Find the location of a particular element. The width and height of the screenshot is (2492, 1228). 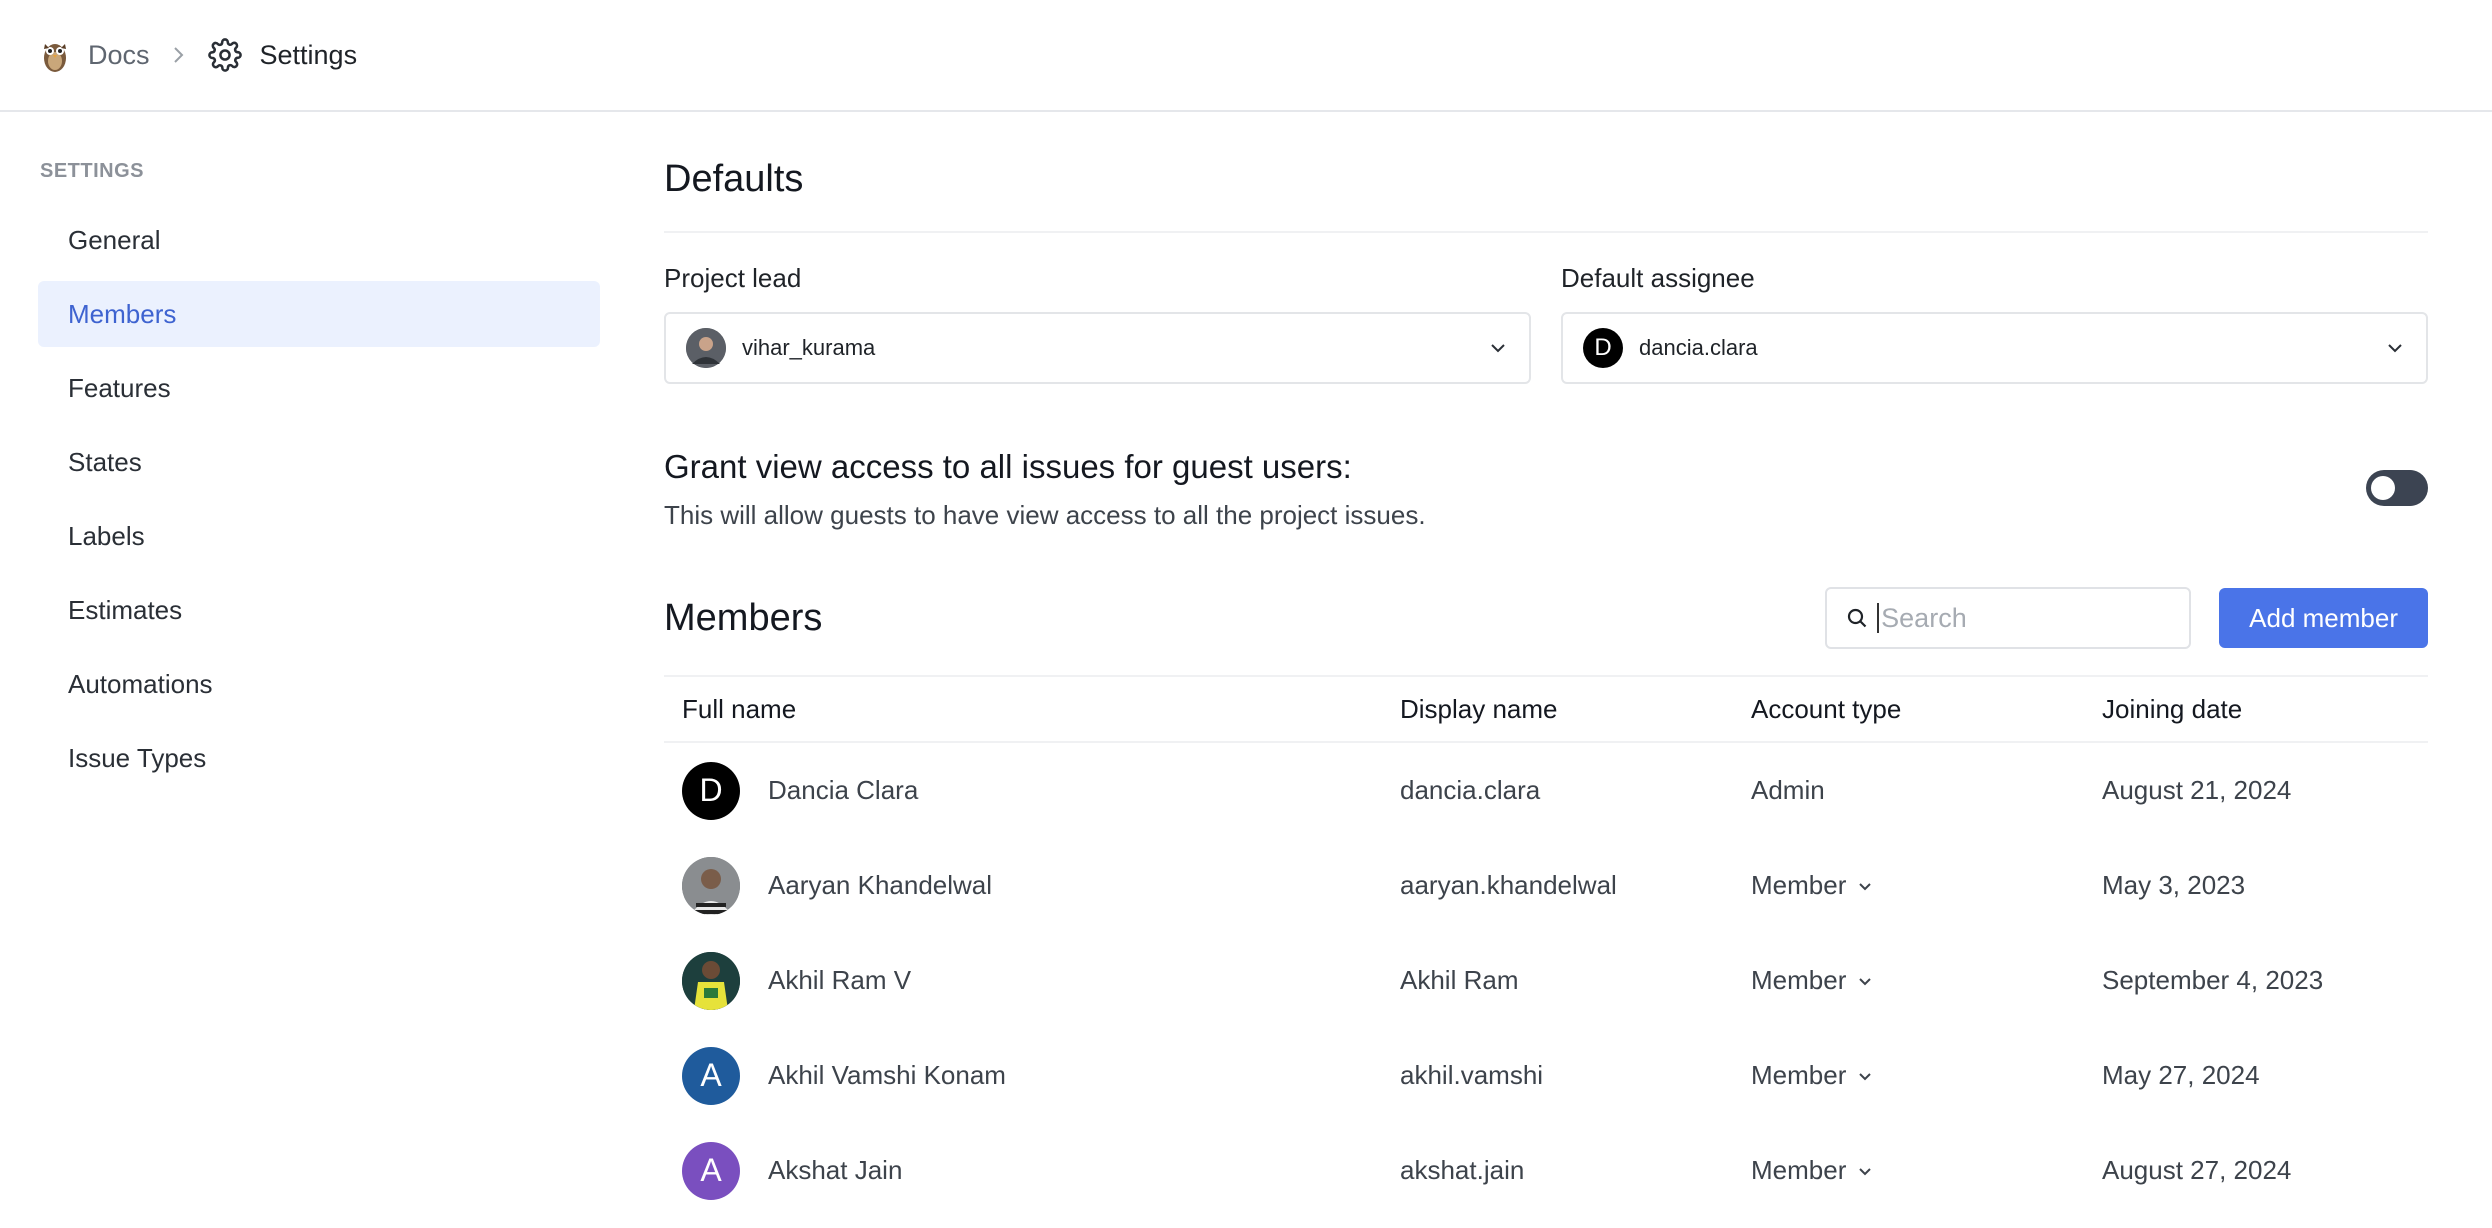

breadcrumb: Docs Settings is located at coordinates (197, 55).